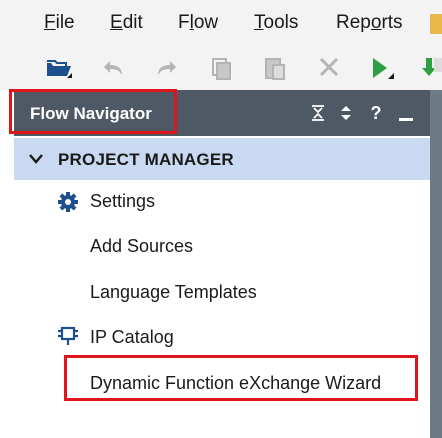 Image resolution: width=442 pixels, height=438 pixels. I want to click on gear-icon, so click(68, 202).